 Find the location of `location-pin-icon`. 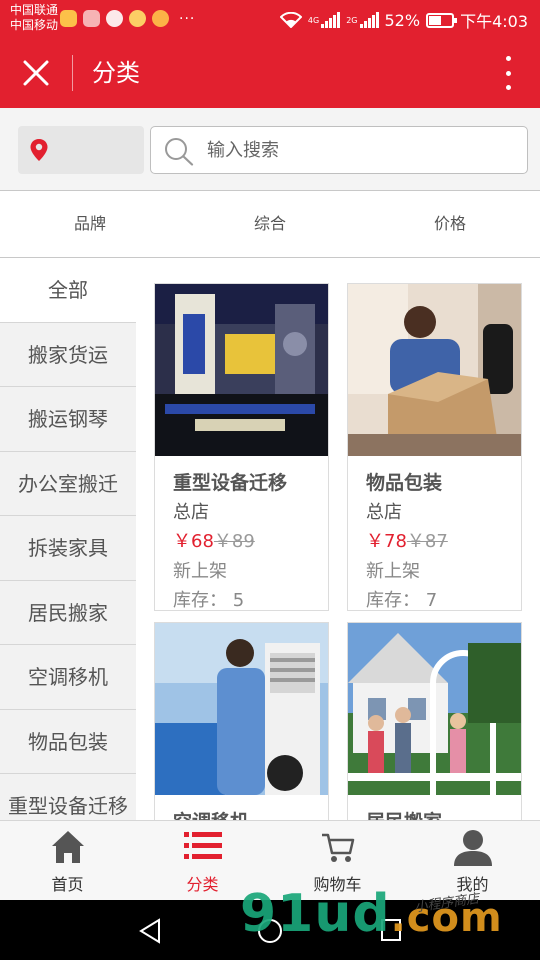

location-pin-icon is located at coordinates (39, 150).